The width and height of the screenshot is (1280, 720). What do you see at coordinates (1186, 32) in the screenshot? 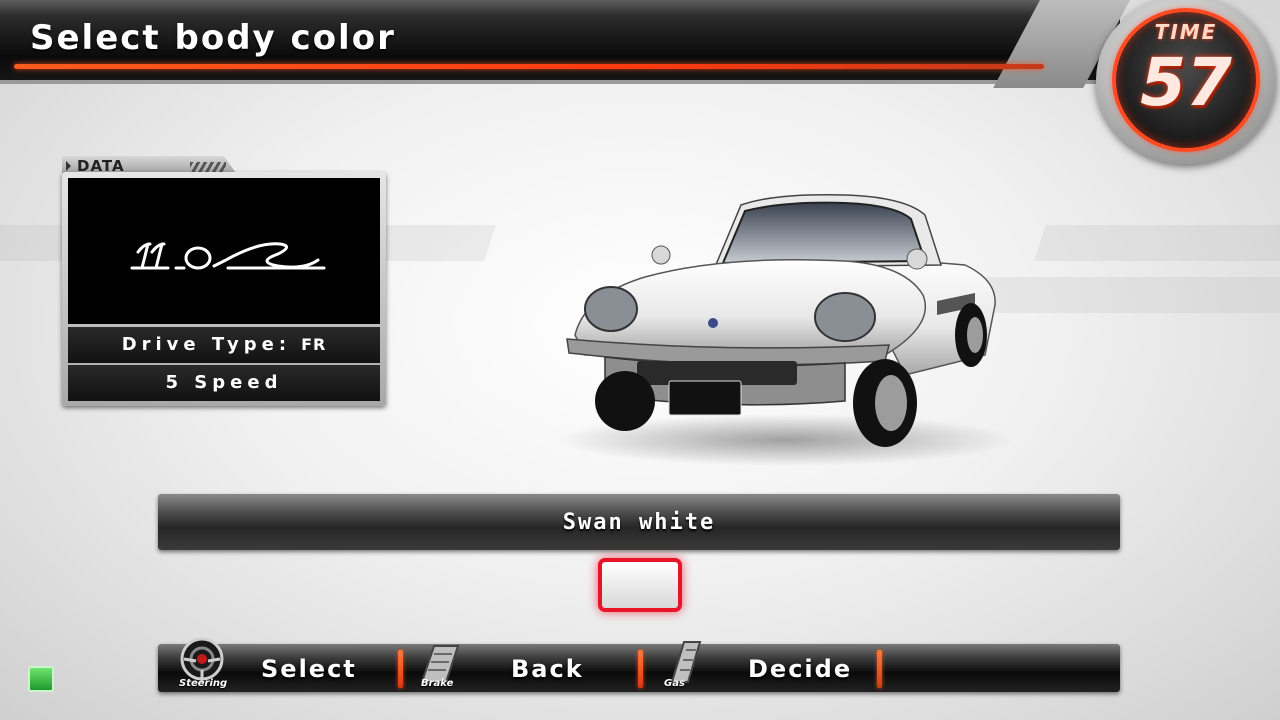
I see `timer-label: TIME` at bounding box center [1186, 32].